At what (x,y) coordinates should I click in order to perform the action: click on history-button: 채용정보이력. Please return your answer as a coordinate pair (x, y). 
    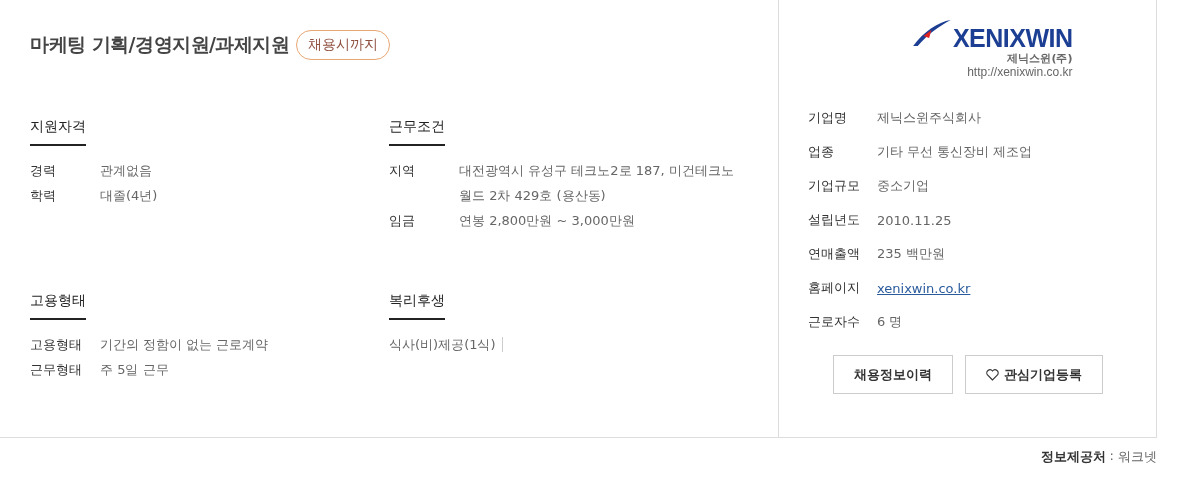
    Looking at the image, I should click on (892, 374).